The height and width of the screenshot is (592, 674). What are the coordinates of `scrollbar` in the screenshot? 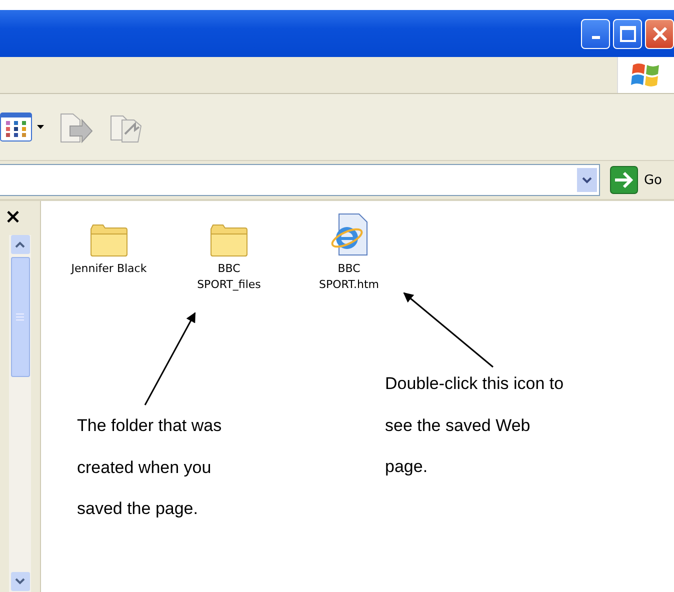 It's located at (20, 413).